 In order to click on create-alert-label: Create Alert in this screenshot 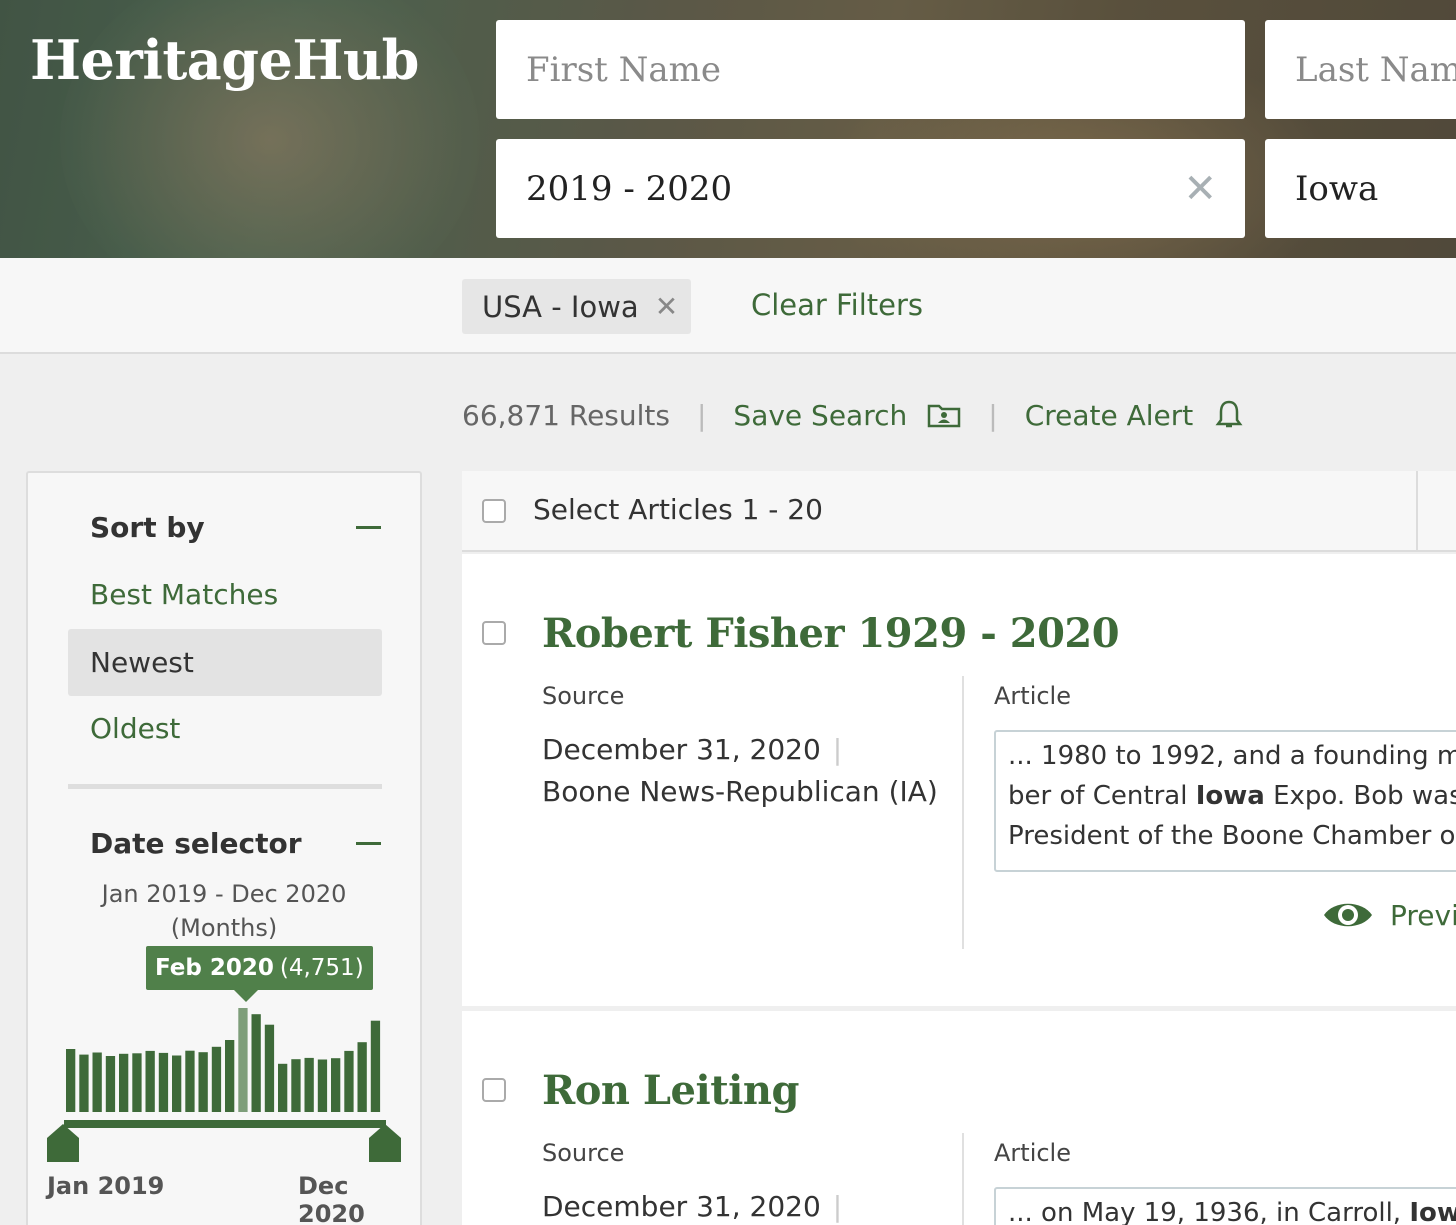, I will do `click(1109, 415)`.